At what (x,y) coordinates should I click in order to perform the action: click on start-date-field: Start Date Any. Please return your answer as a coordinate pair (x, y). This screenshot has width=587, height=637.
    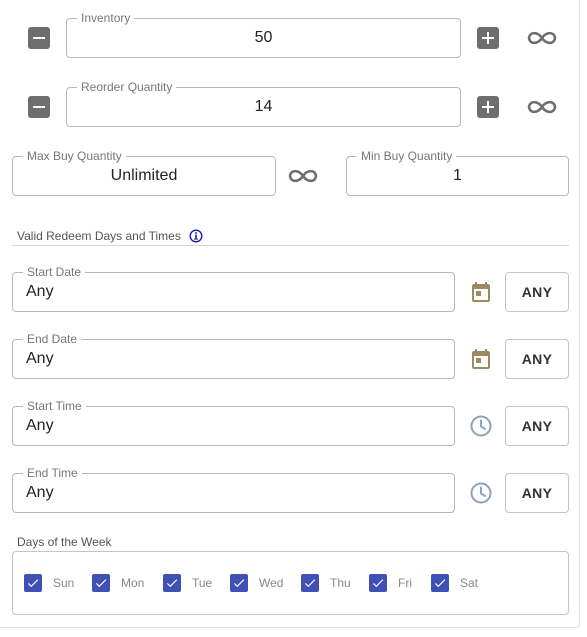
    Looking at the image, I should click on (233, 288).